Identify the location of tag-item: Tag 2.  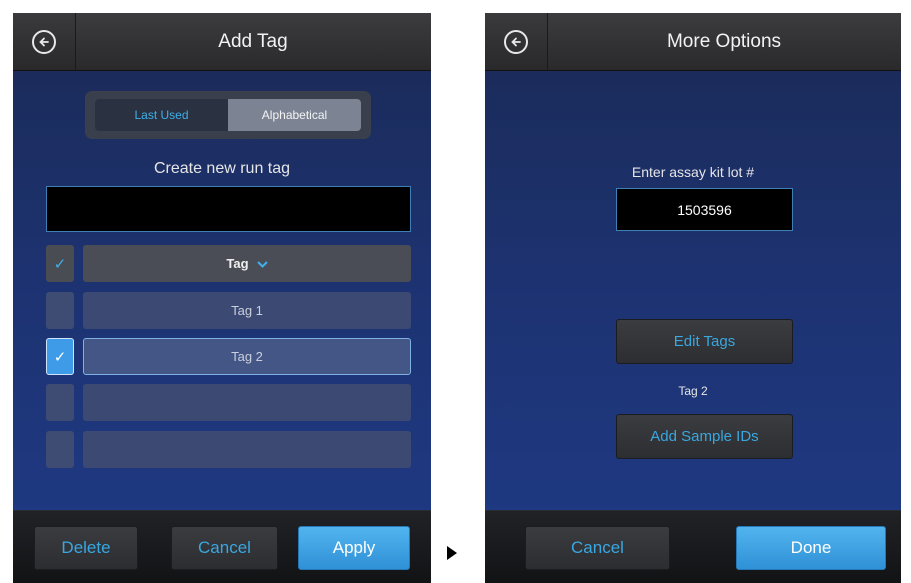
(247, 356).